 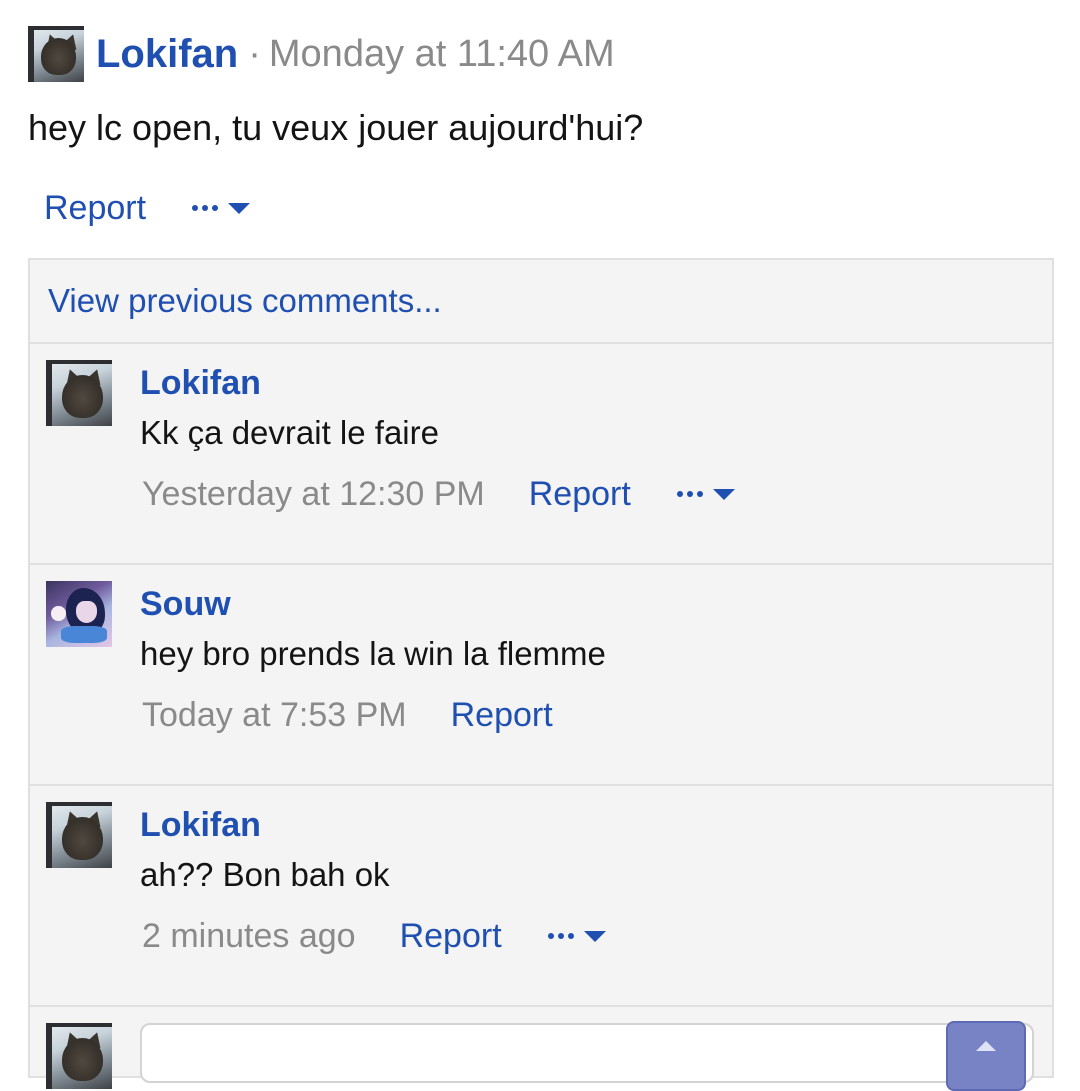 I want to click on comment-meta: Yesterday at 12:30 PM Report, so click(x=438, y=494).